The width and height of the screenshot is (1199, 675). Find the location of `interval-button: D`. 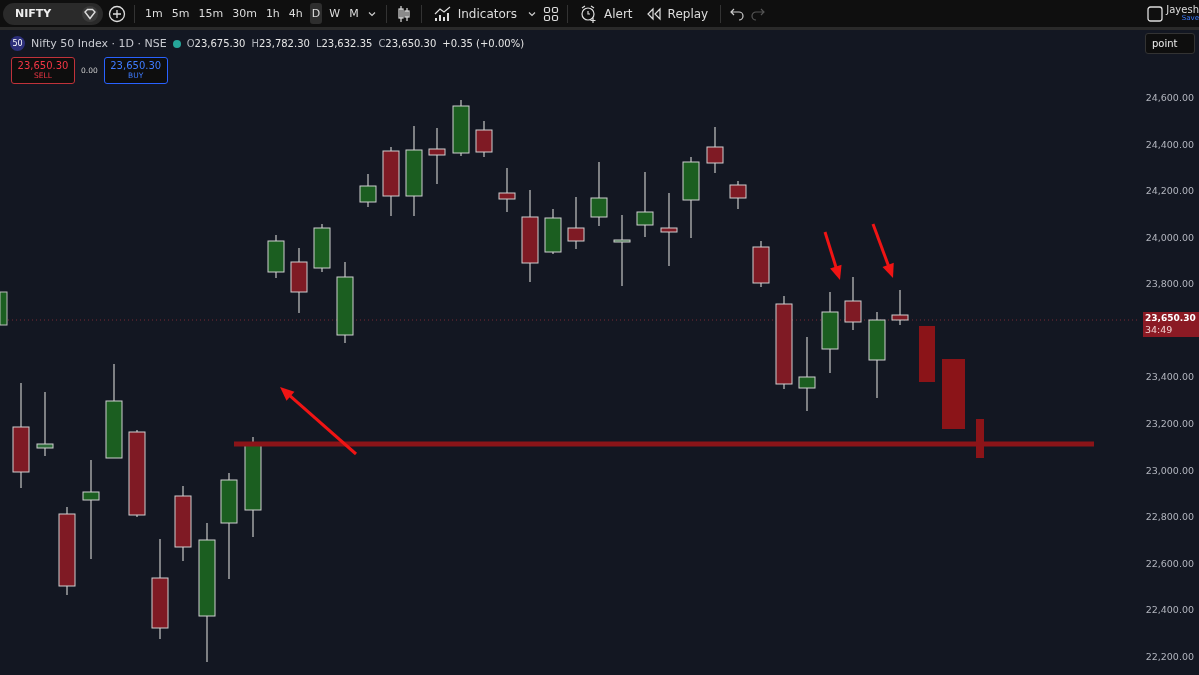

interval-button: D is located at coordinates (316, 13).